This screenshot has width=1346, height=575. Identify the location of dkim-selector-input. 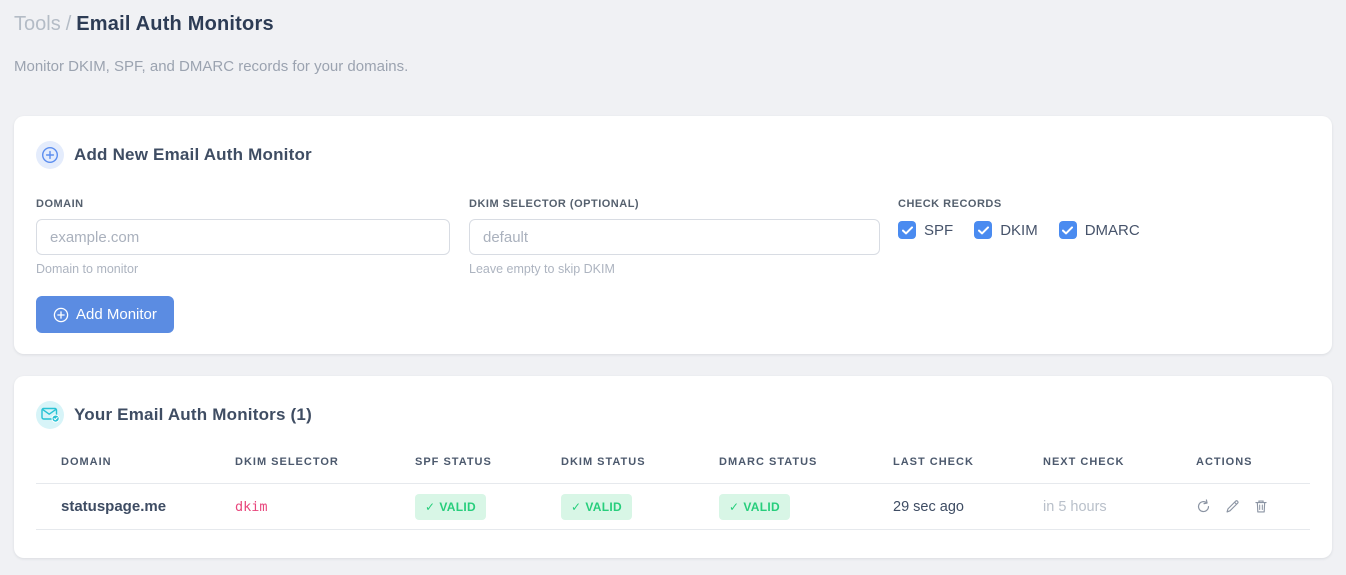
(674, 237).